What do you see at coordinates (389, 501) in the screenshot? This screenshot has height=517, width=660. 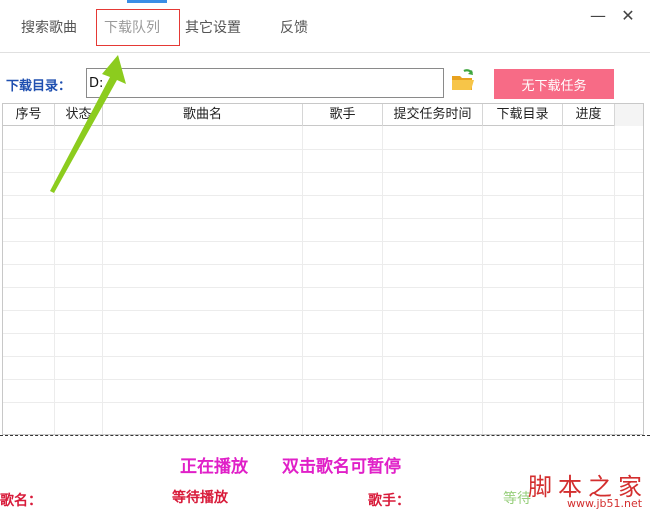 I see `singer-label: 歌手：` at bounding box center [389, 501].